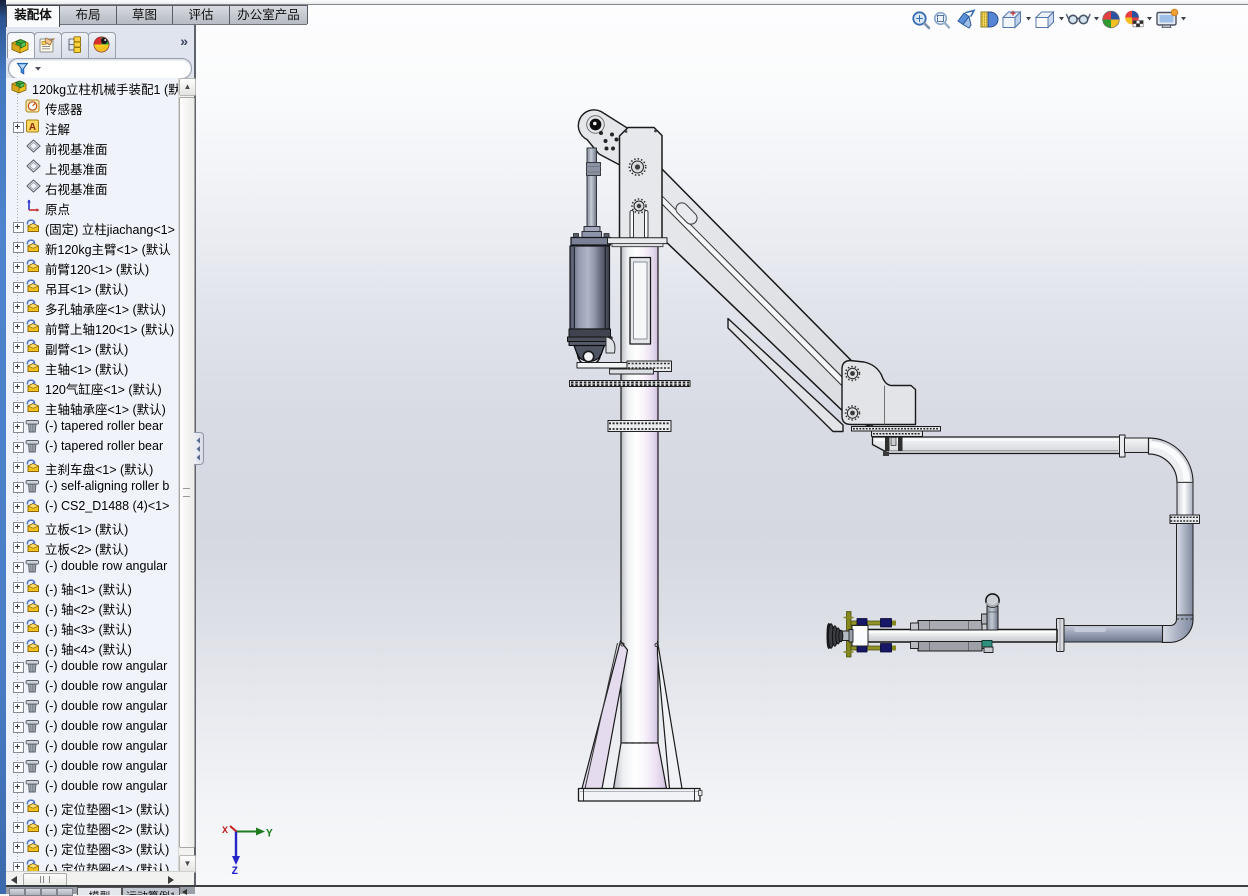  I want to click on svg-text: A, so click(32, 127).